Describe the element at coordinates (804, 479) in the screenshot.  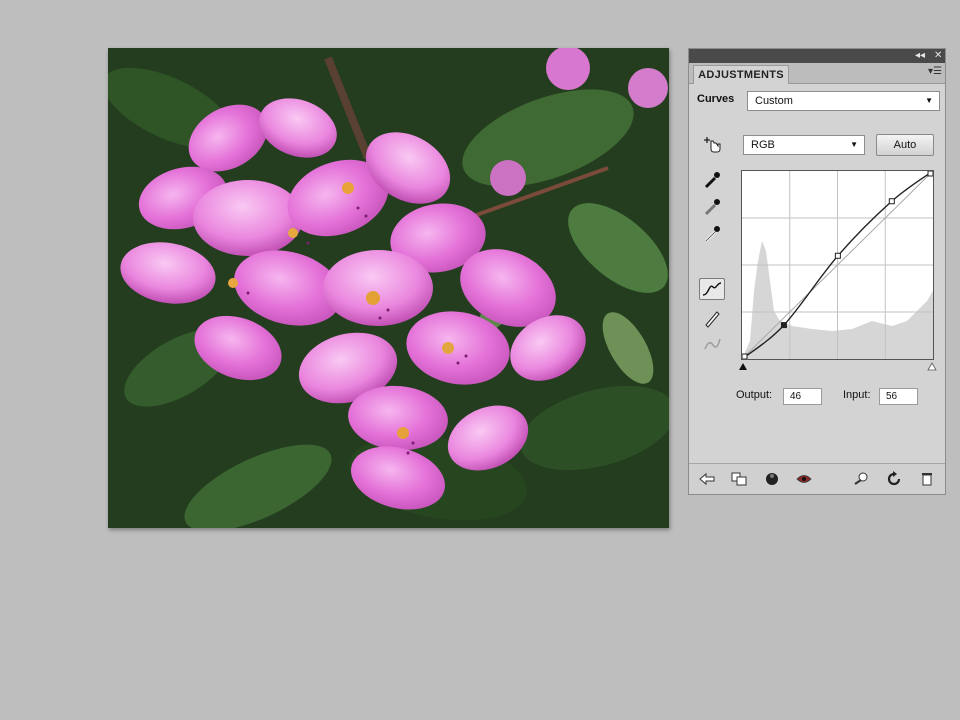
I see `visibility-eye-icon` at that location.